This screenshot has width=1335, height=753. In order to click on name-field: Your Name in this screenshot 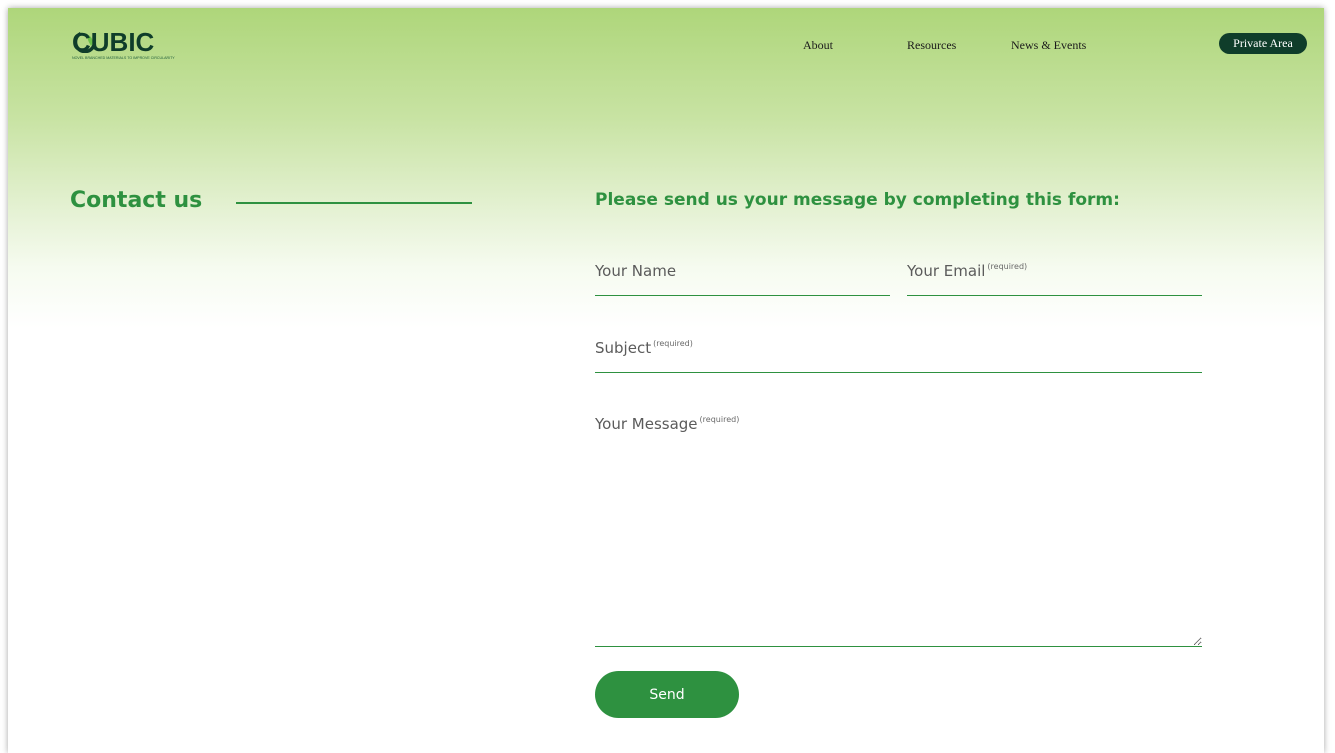, I will do `click(742, 276)`.